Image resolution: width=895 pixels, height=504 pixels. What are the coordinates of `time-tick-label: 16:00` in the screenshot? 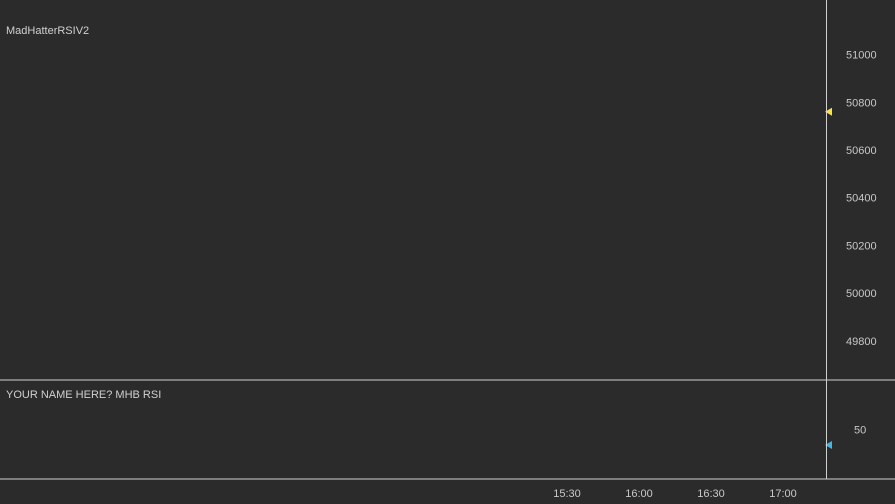 It's located at (639, 494).